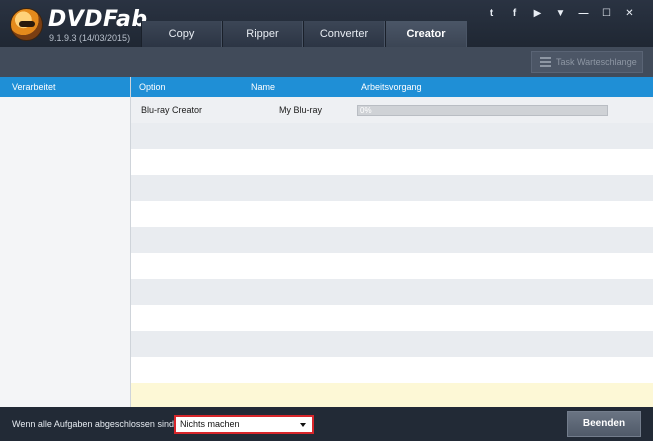 Image resolution: width=653 pixels, height=441 pixels. I want to click on end-button: Beenden, so click(604, 424).